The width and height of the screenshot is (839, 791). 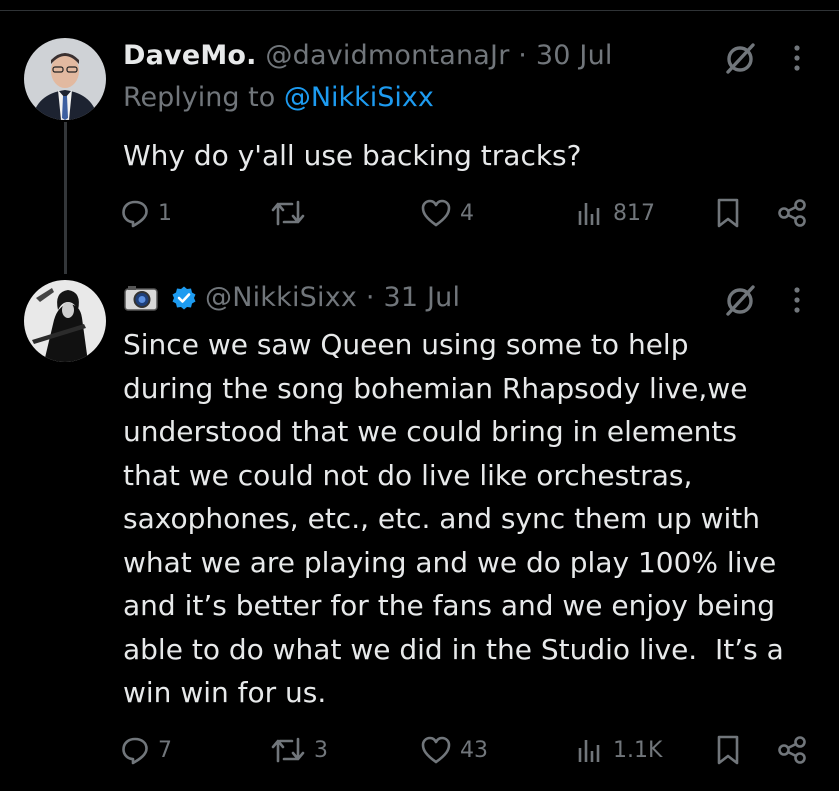 I want to click on tweet2-header: @NikkiSixx · 31 Jul, so click(x=291, y=298).